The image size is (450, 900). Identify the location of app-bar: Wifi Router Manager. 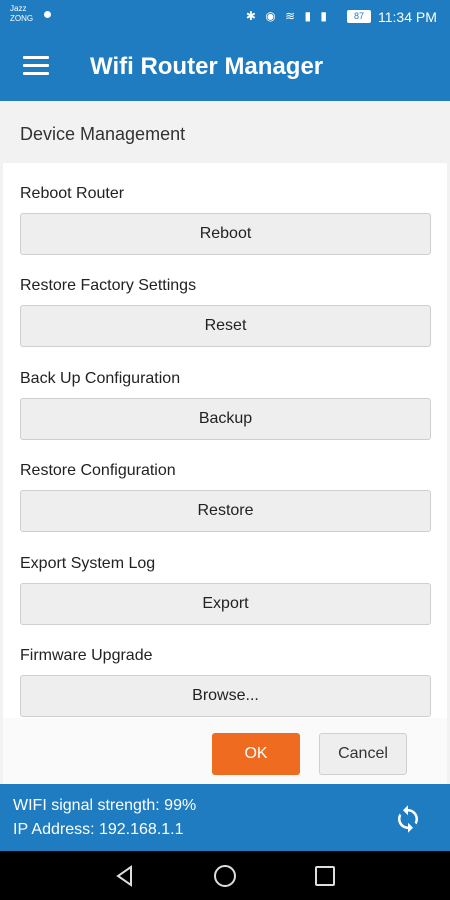
(225, 67).